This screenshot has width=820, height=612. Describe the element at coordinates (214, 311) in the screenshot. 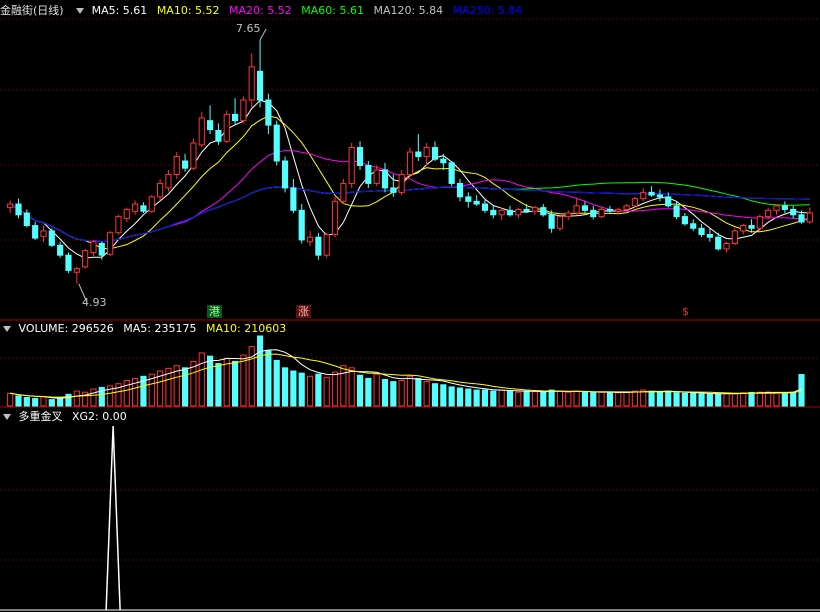

I see `marker-gang: 港` at that location.